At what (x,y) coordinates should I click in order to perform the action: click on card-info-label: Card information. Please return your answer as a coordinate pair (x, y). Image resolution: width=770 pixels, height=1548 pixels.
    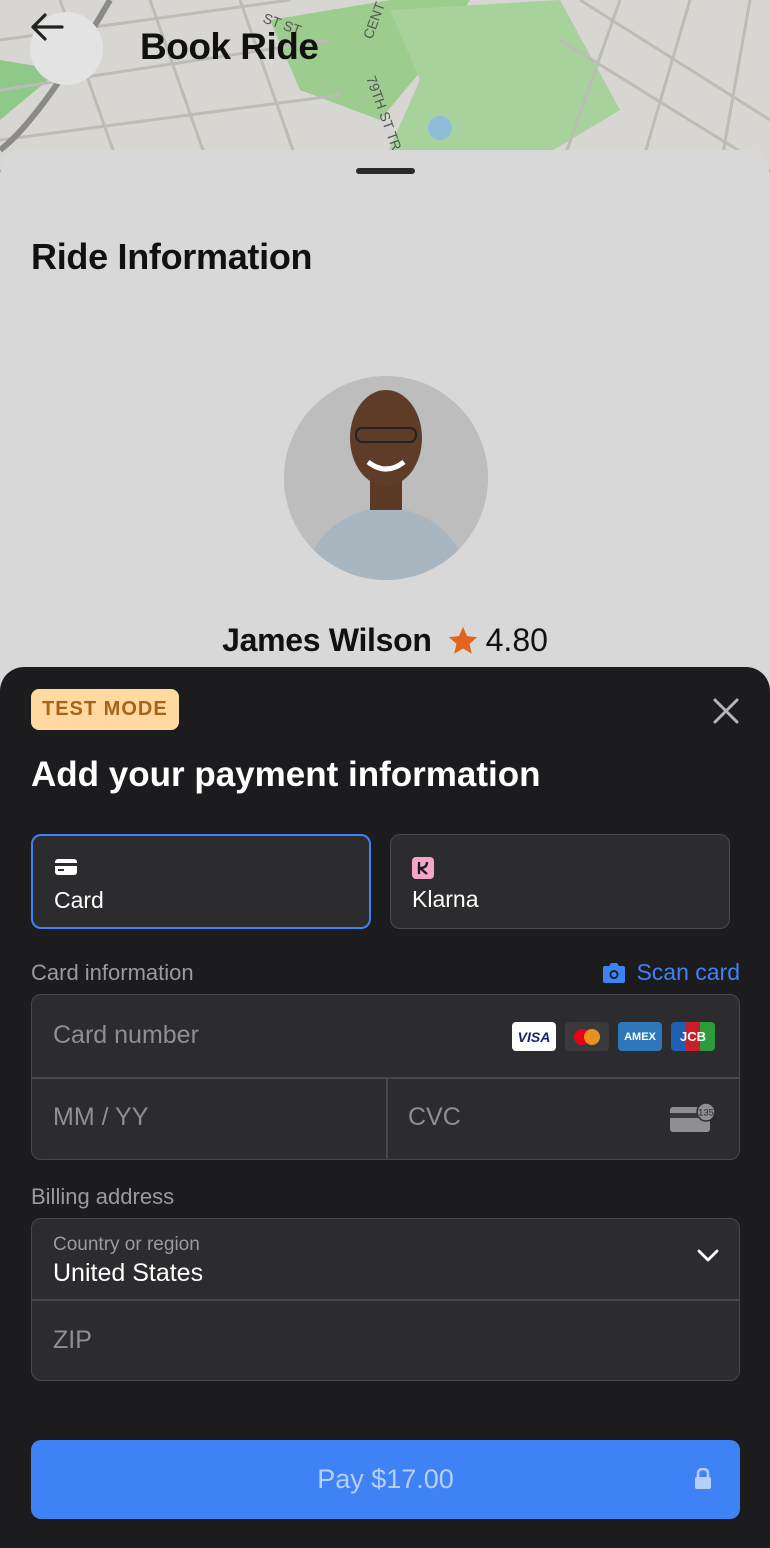
    Looking at the image, I should click on (112, 972).